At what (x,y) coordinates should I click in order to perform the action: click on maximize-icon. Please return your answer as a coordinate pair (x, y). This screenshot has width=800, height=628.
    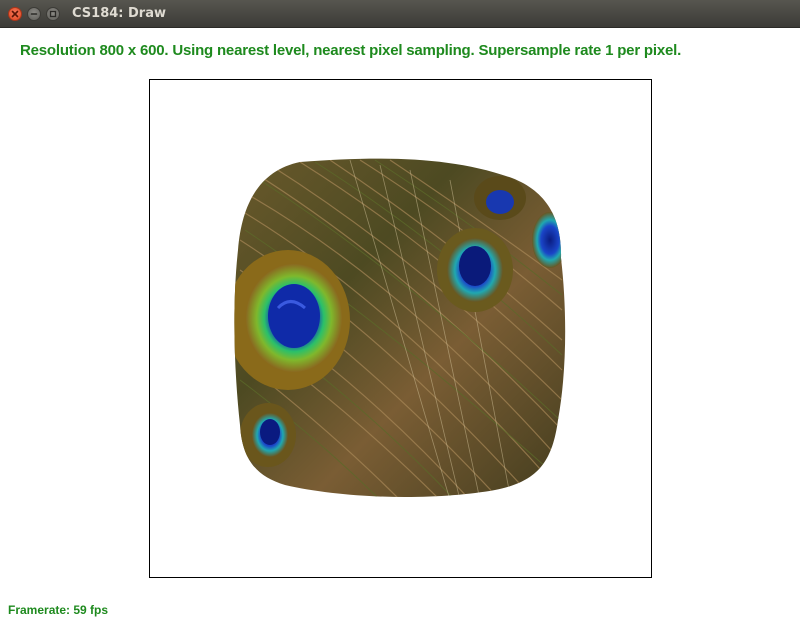
    Looking at the image, I should click on (53, 14).